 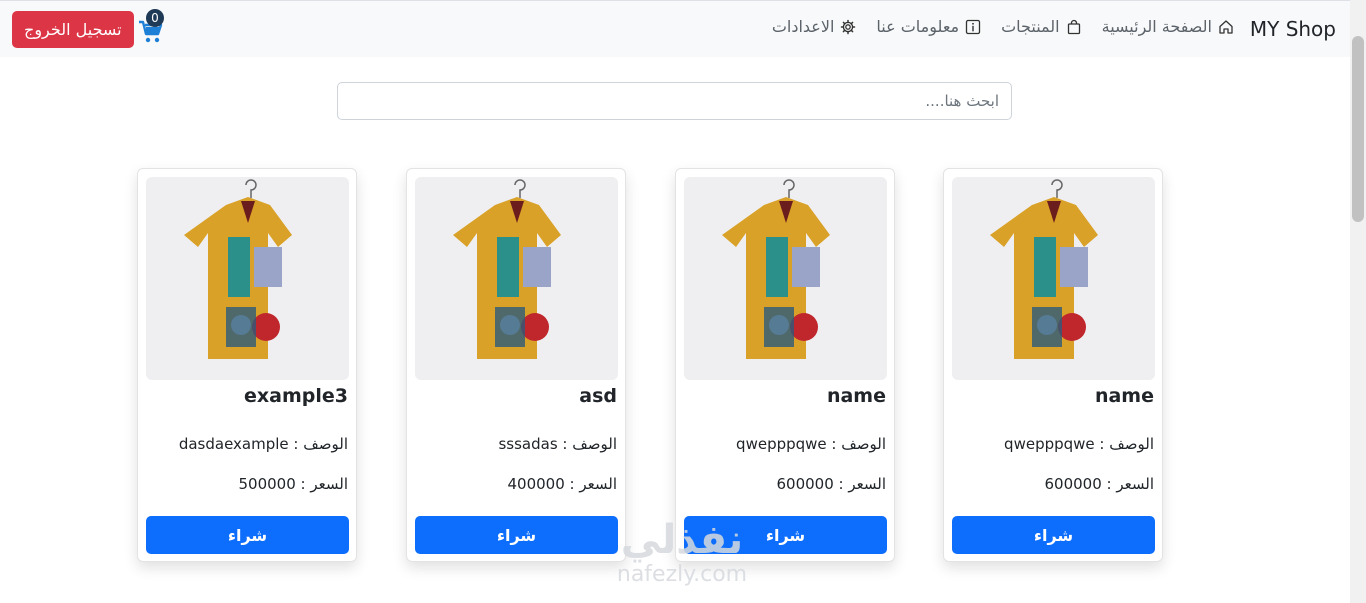 What do you see at coordinates (803, 26) in the screenshot?
I see `nav-item-label: الاعدادات` at bounding box center [803, 26].